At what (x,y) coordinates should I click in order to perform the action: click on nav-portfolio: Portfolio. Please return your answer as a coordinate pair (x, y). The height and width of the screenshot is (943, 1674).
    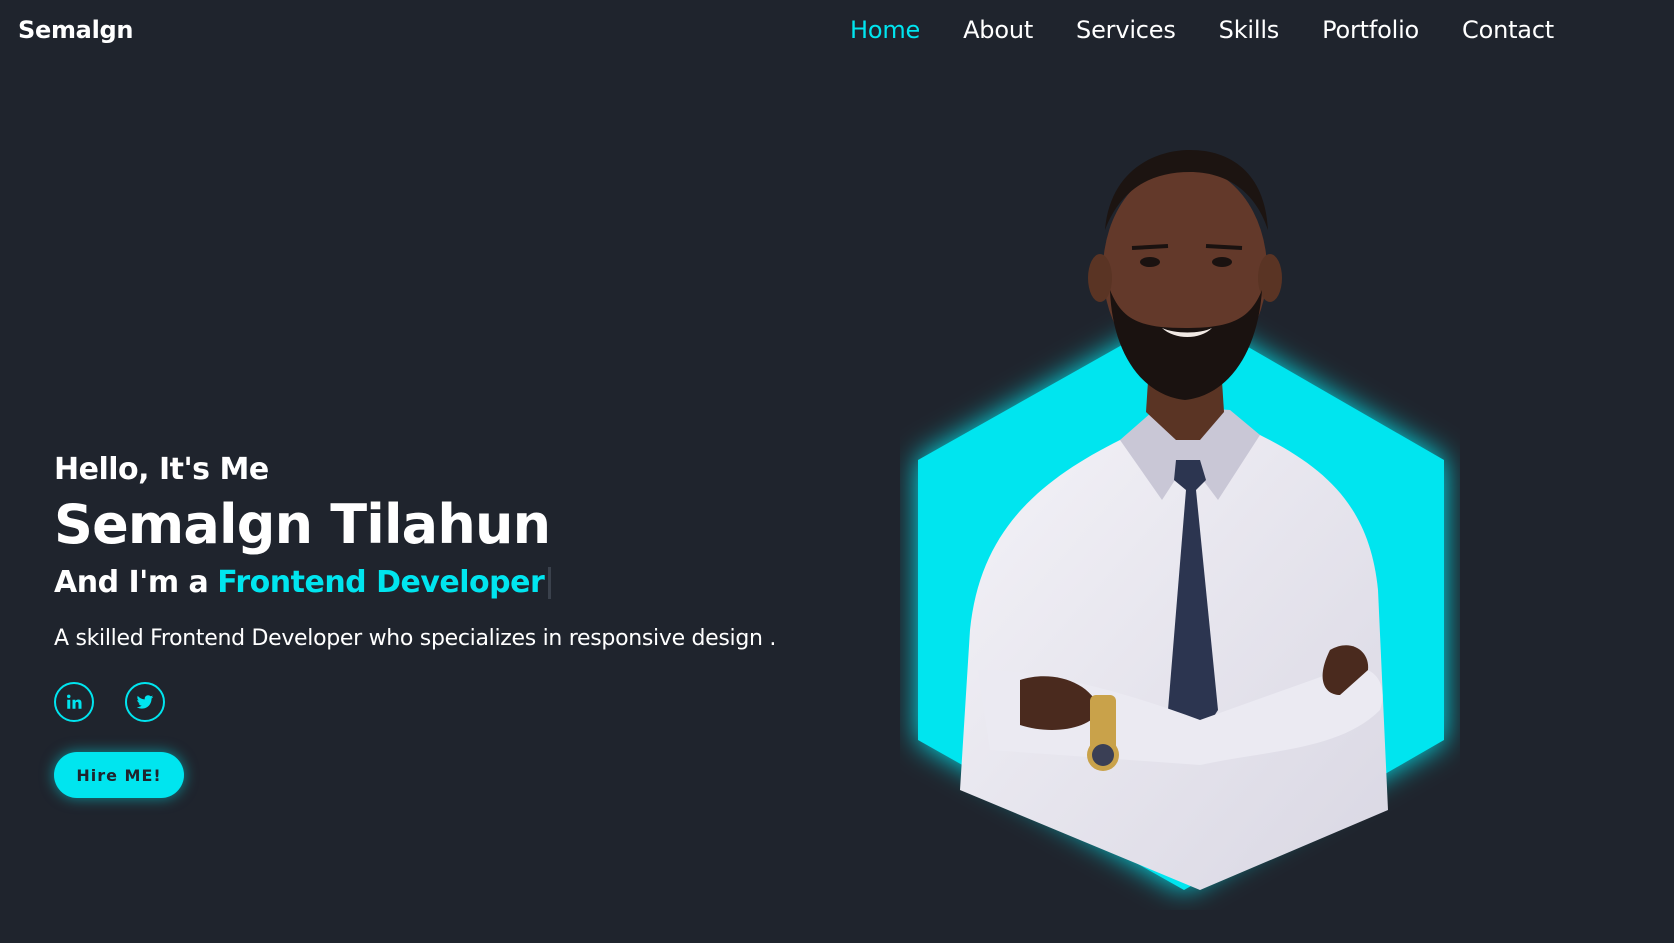
    Looking at the image, I should click on (1370, 30).